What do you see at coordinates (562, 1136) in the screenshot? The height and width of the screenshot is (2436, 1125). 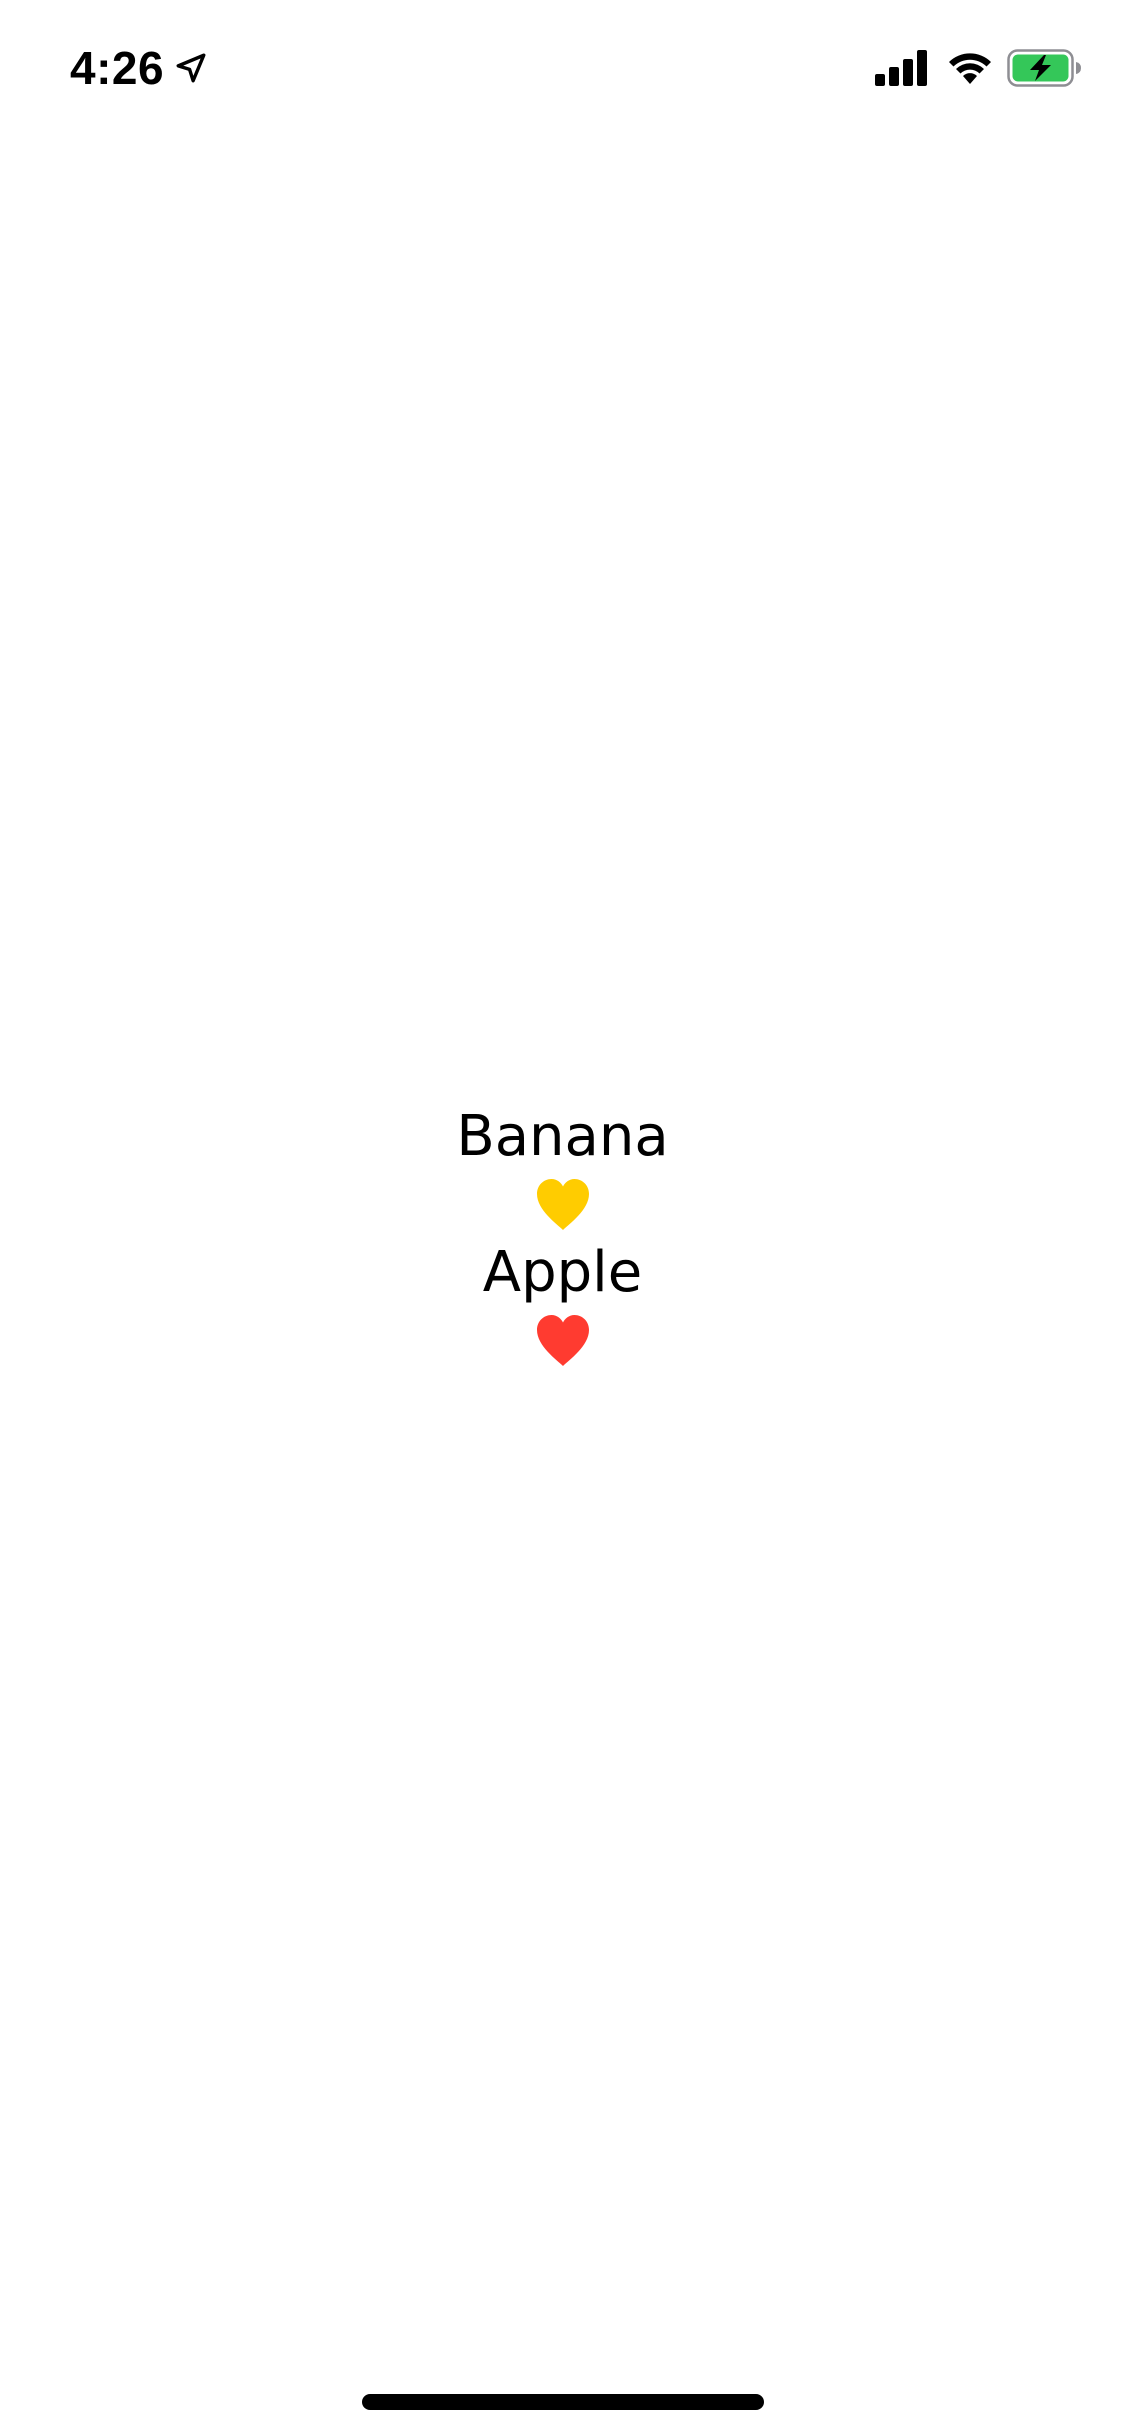 I see `fruit-label-banana: Banana` at bounding box center [562, 1136].